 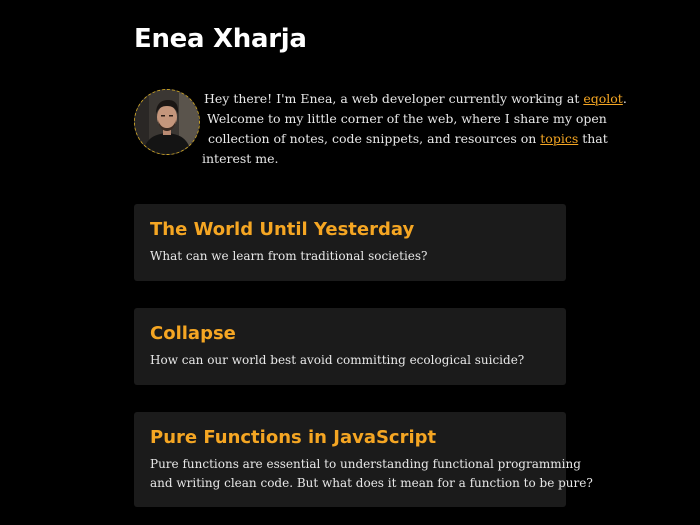 I want to click on intro-line-3-end: that, so click(x=593, y=138).